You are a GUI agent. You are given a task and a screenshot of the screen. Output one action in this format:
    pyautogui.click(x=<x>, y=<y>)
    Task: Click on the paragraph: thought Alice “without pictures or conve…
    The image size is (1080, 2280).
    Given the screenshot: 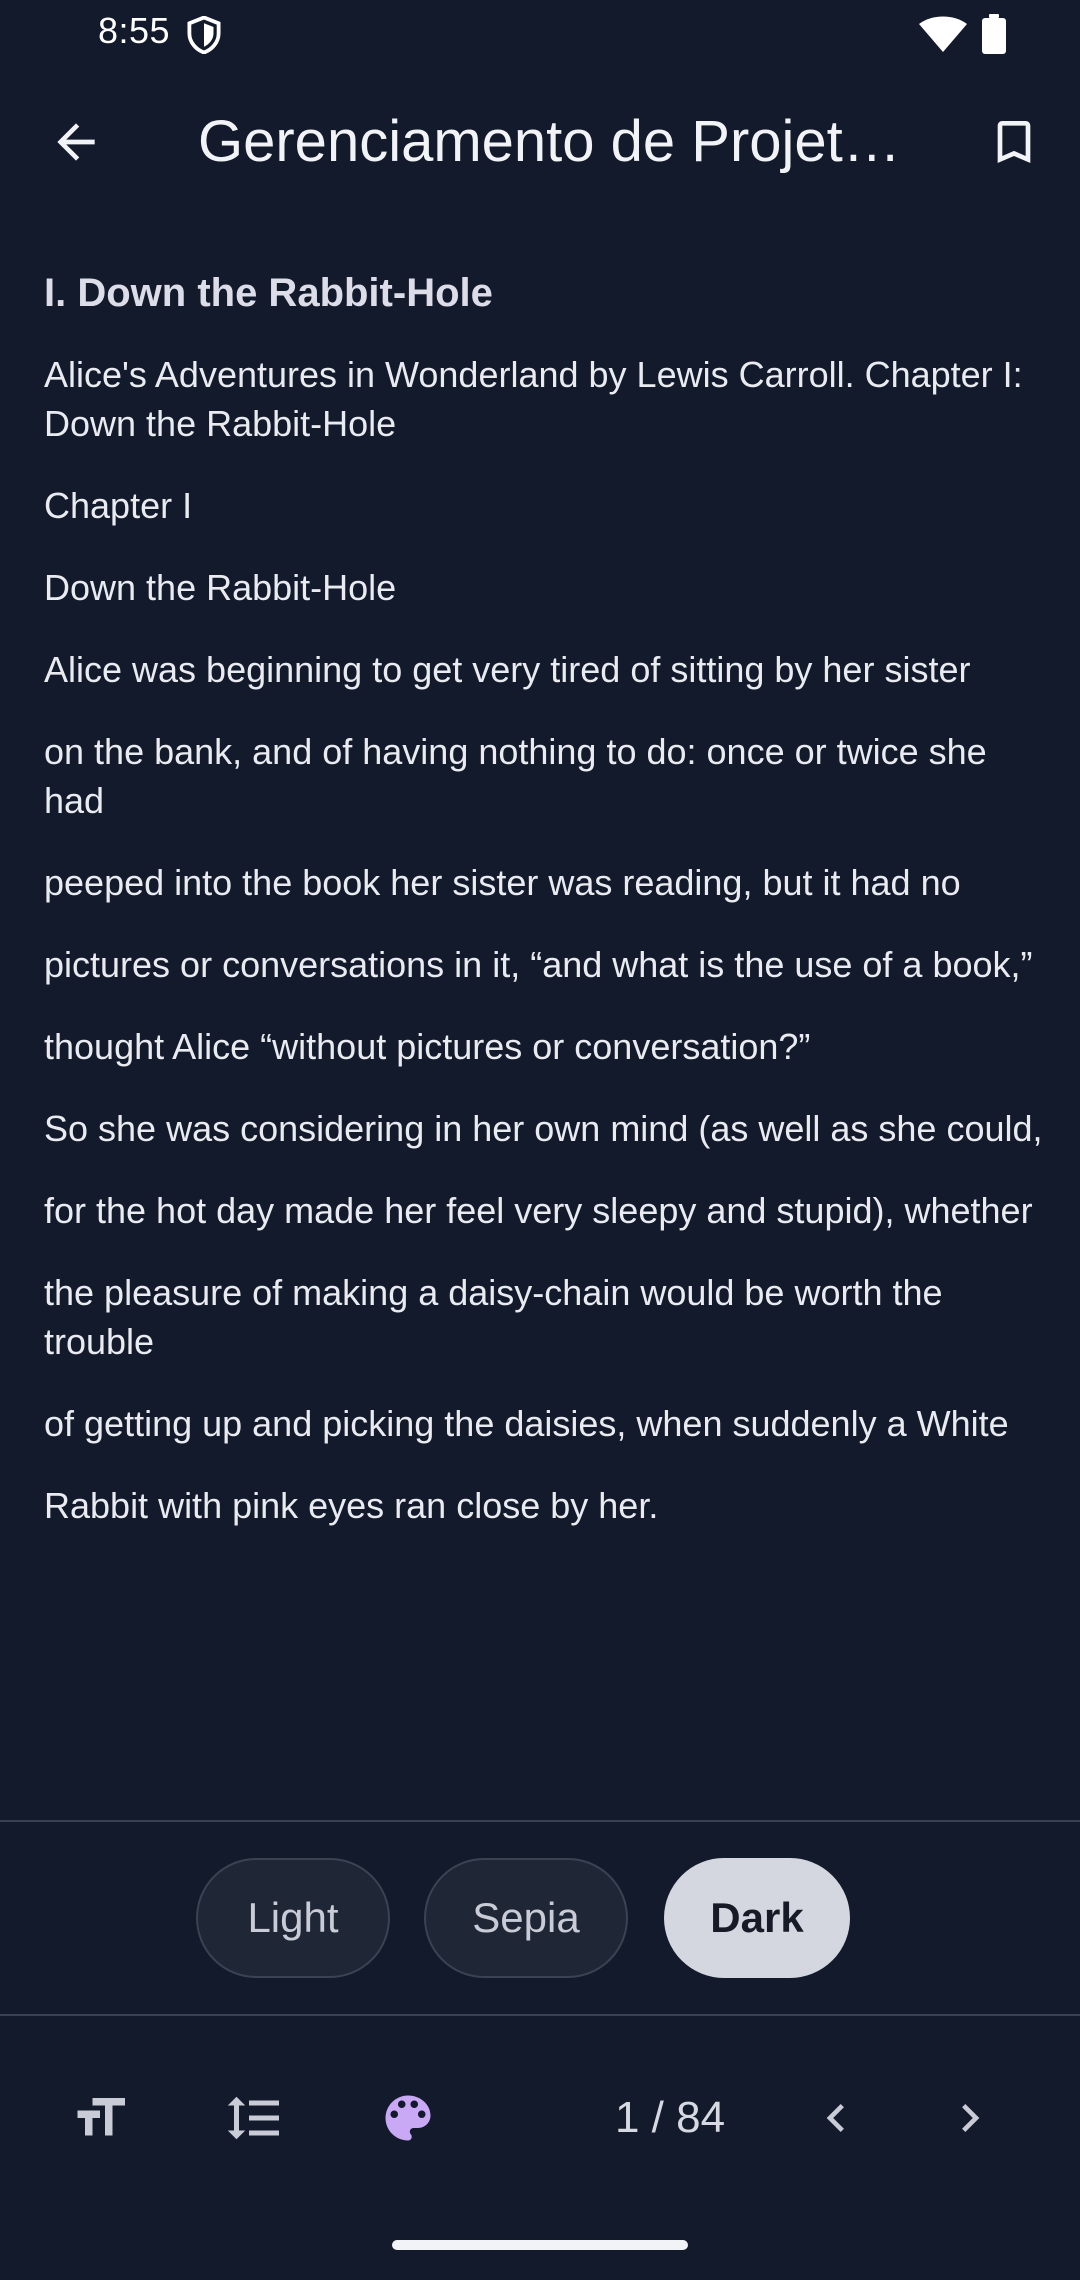 What is the action you would take?
    pyautogui.click(x=427, y=1046)
    